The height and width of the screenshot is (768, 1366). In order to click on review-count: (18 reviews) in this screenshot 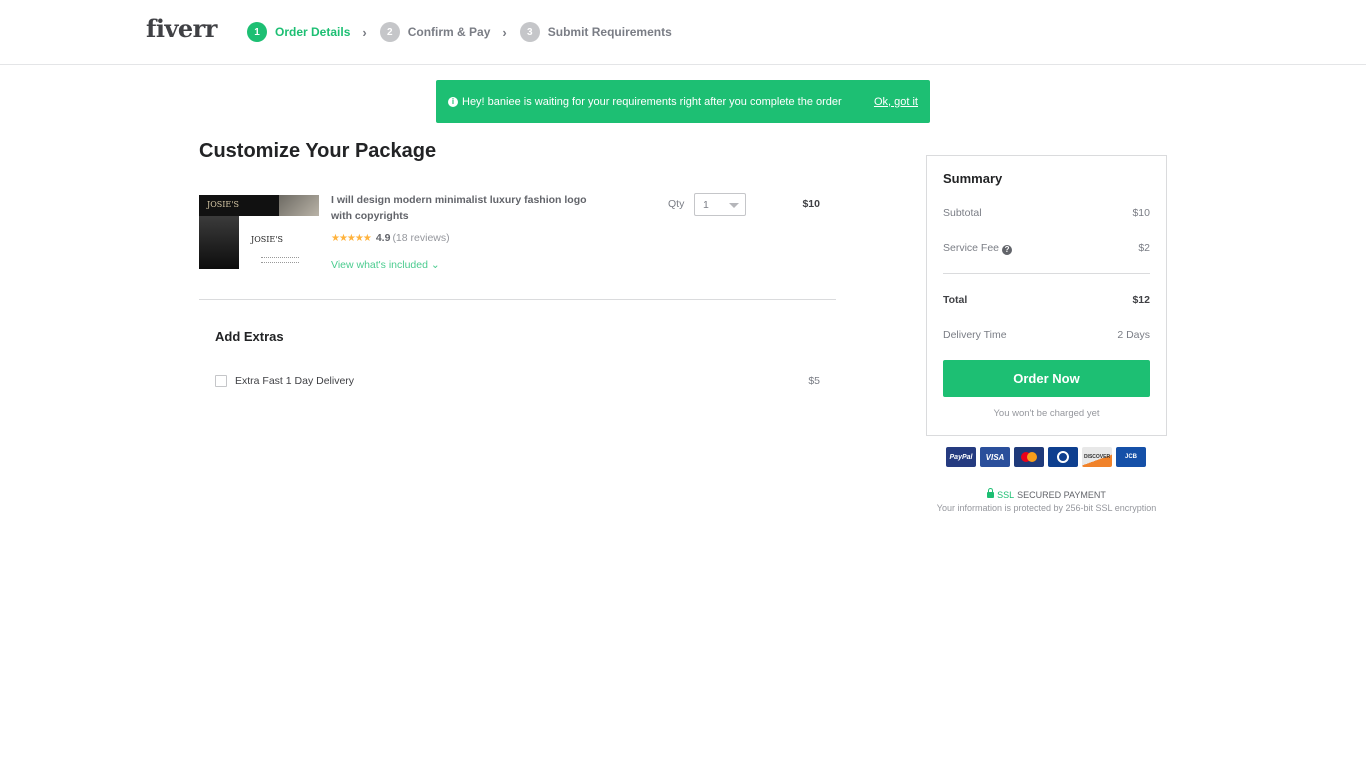, I will do `click(421, 238)`.